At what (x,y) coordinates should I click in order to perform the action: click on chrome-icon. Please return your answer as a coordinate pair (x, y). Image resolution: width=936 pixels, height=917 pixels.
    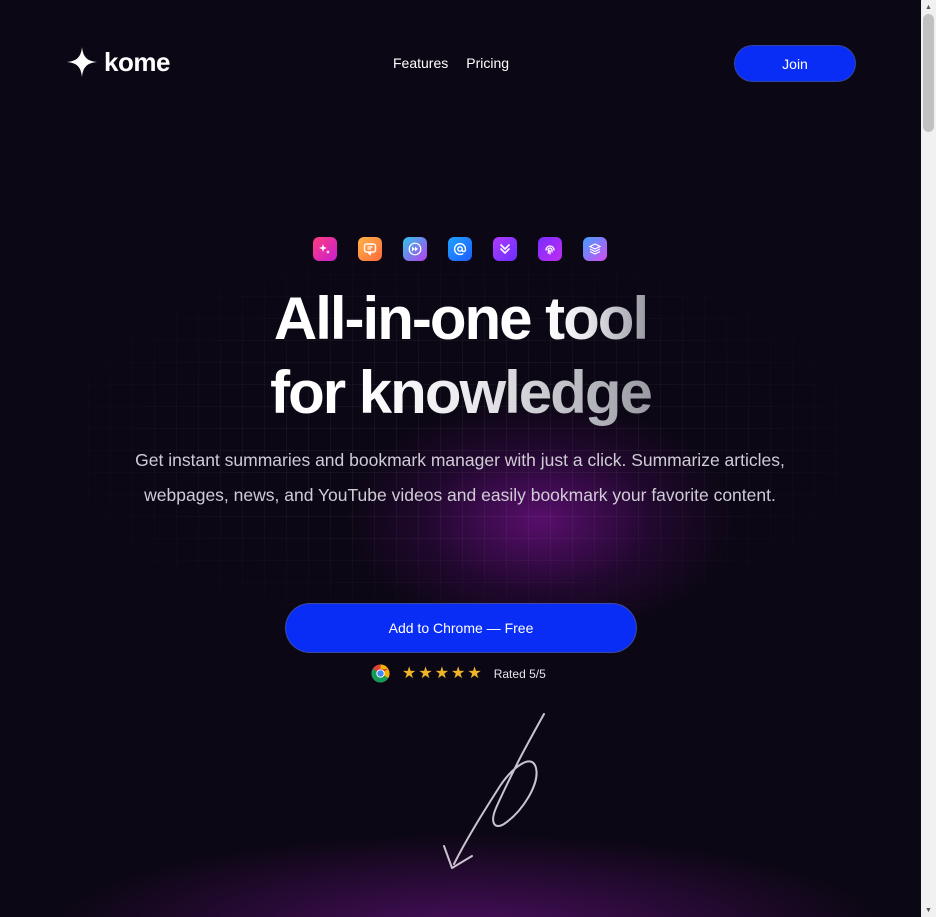
    Looking at the image, I should click on (380, 673).